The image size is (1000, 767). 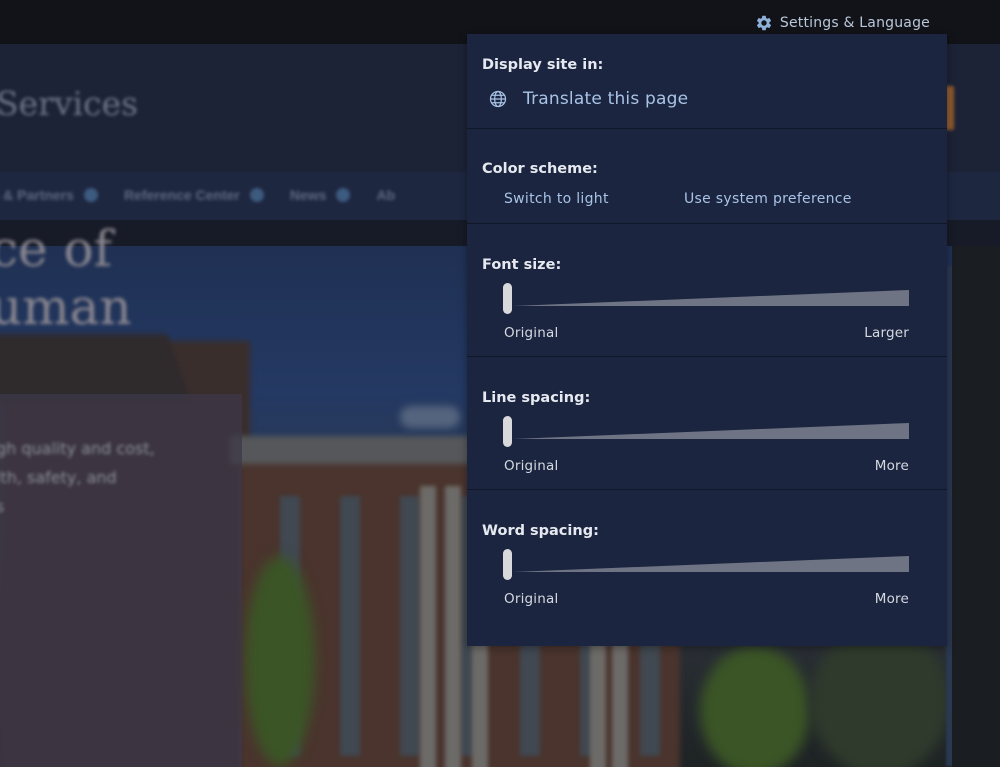 What do you see at coordinates (385, 195) in the screenshot?
I see `nav-item-about: Ab` at bounding box center [385, 195].